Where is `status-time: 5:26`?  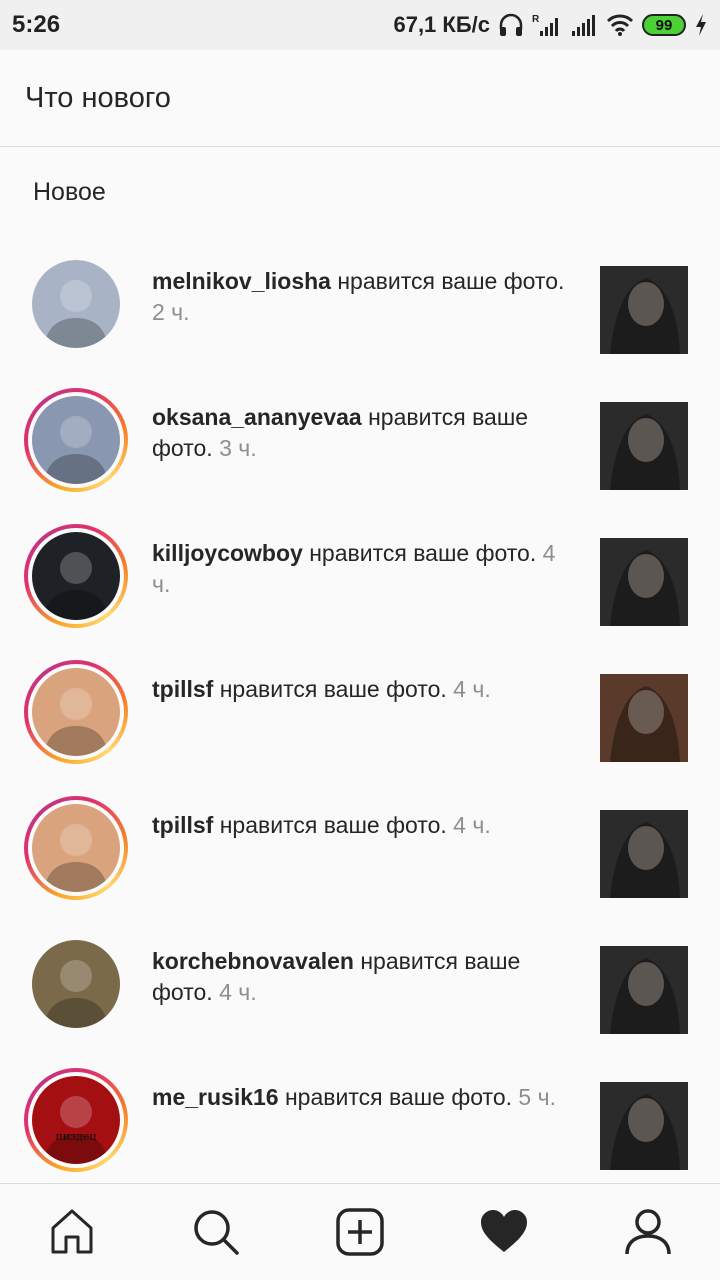
status-time: 5:26 is located at coordinates (36, 24).